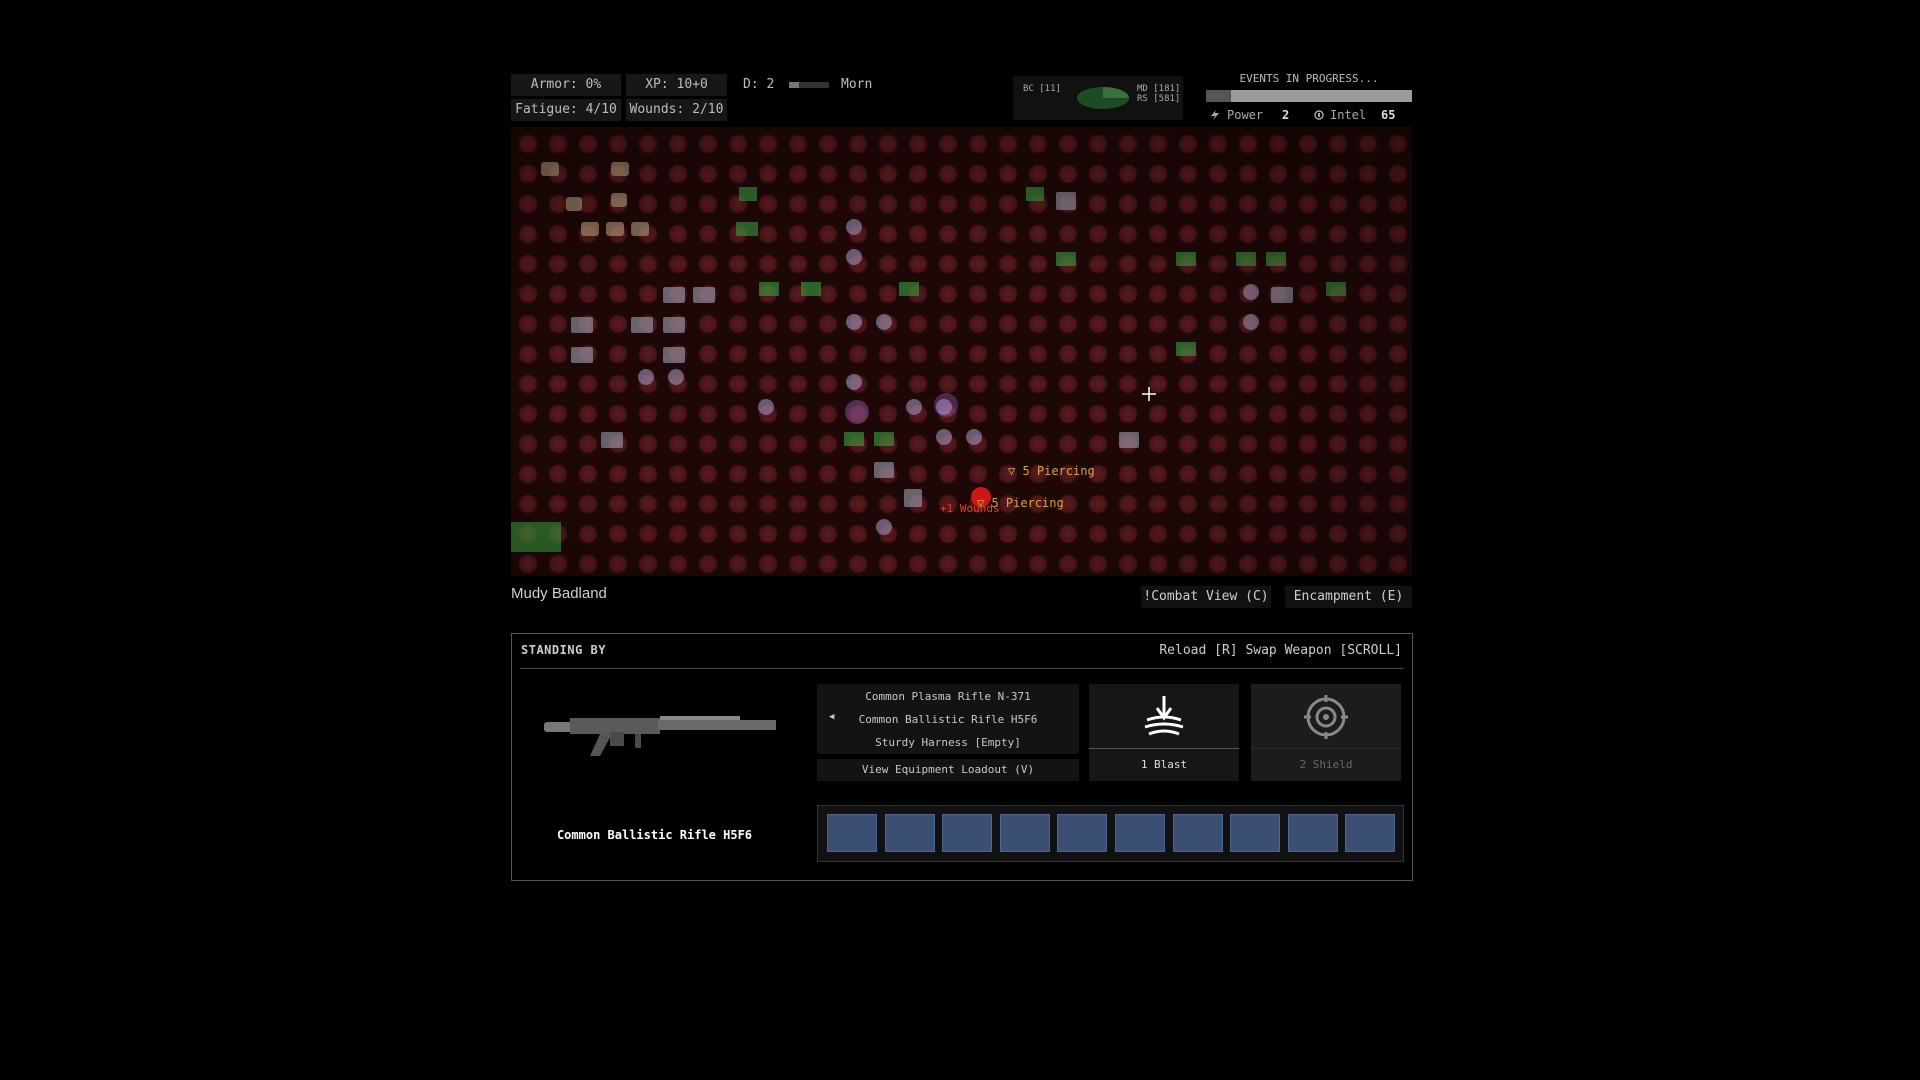  I want to click on combat-text-wounds: +1 Wounds, so click(970, 508).